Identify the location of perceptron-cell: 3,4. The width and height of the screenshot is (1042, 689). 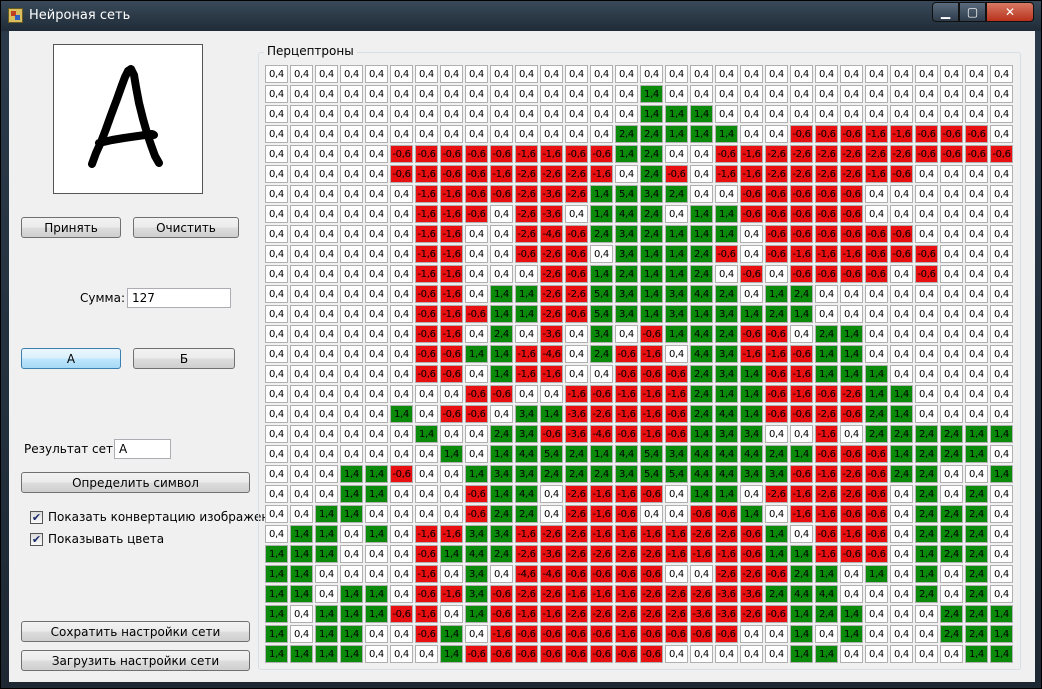
(726, 354).